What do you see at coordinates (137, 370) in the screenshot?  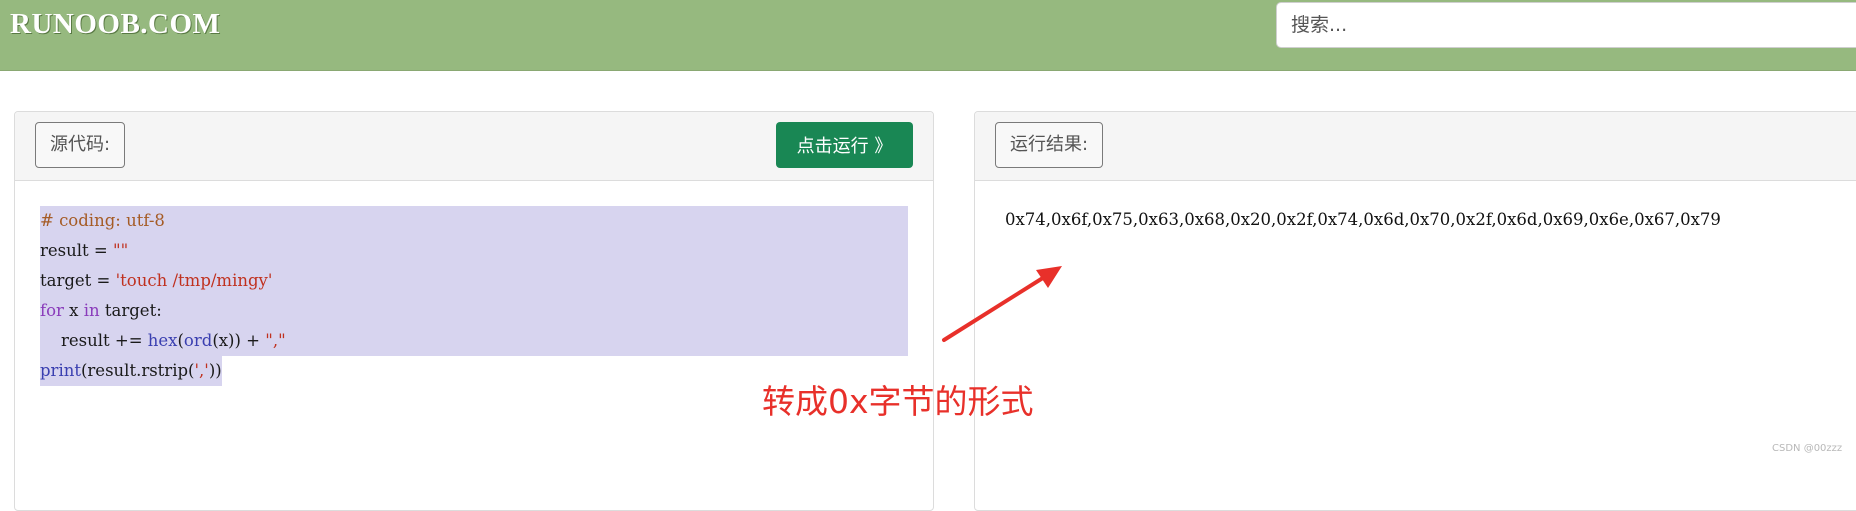 I see `code-text: (result.rstrip(` at bounding box center [137, 370].